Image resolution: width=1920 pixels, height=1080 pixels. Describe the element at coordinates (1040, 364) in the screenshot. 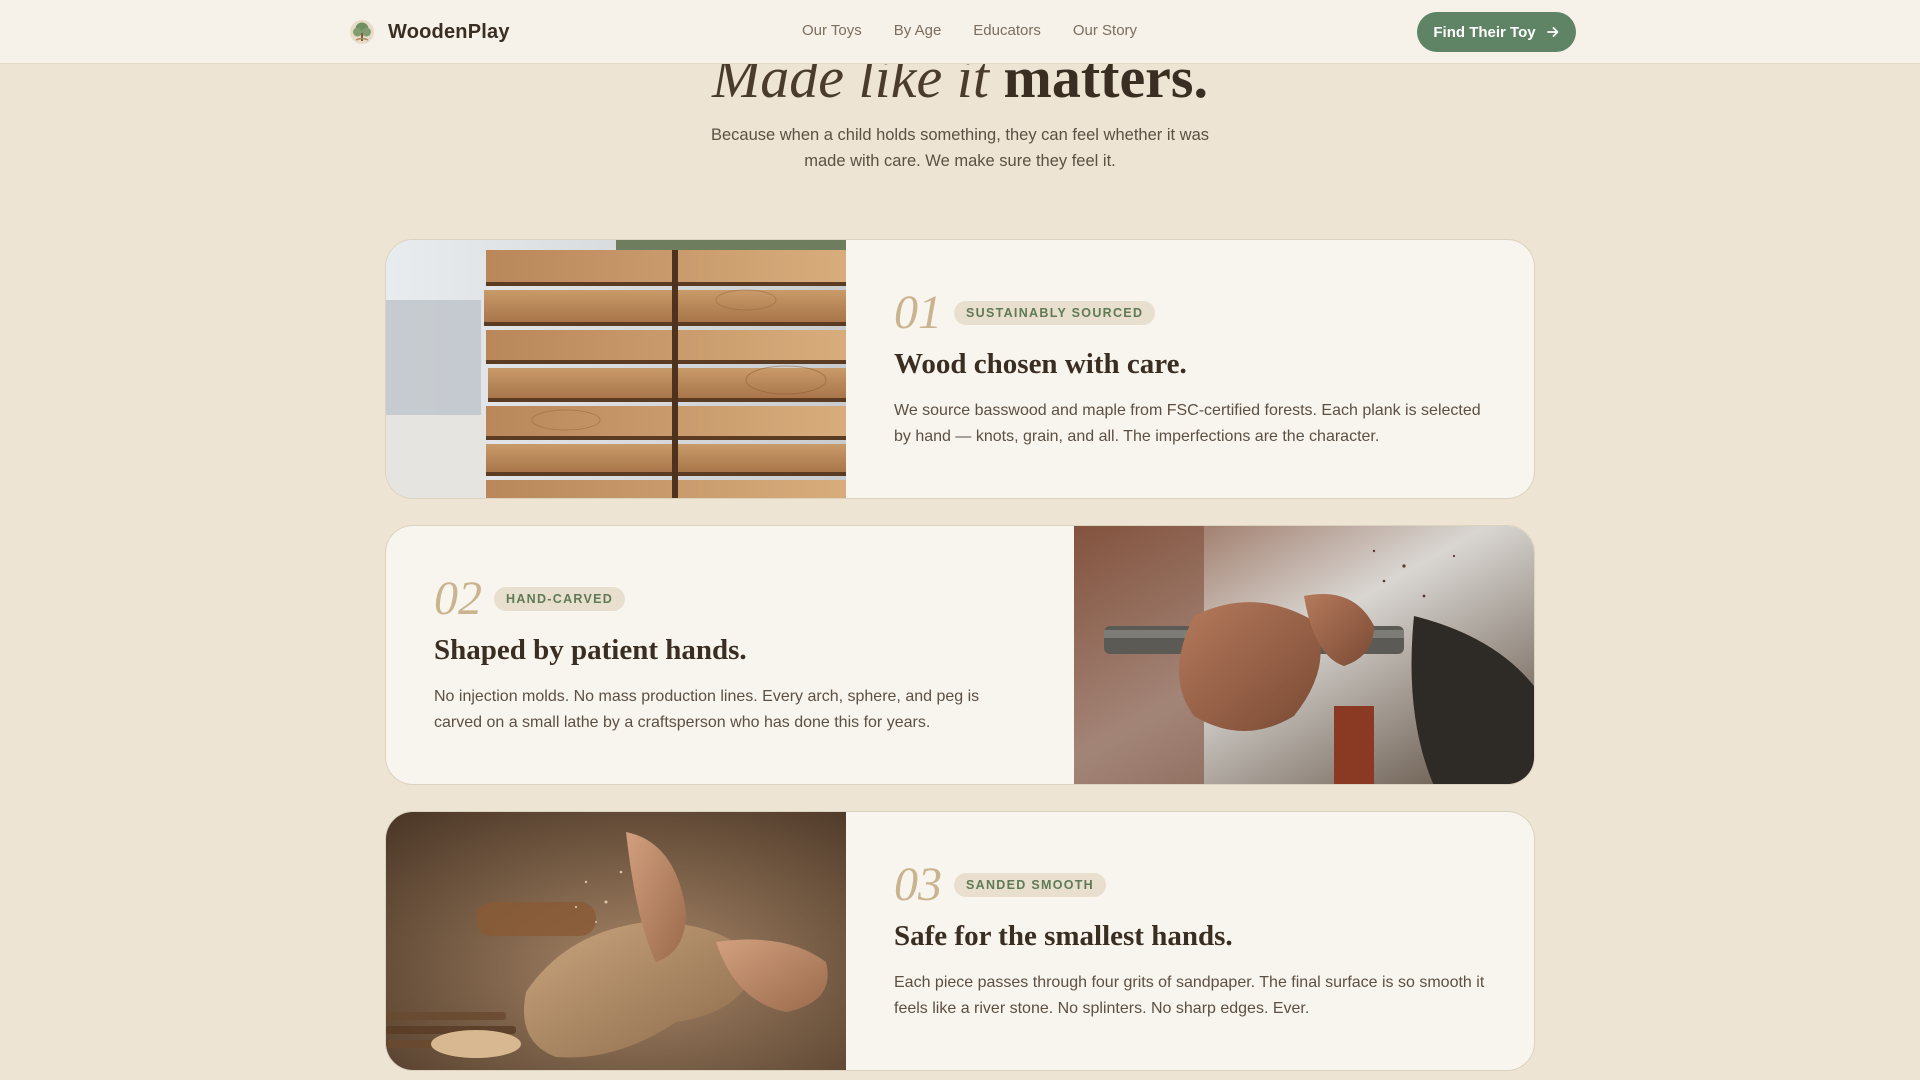

I see `feature-title: Wood chosen with care.` at that location.